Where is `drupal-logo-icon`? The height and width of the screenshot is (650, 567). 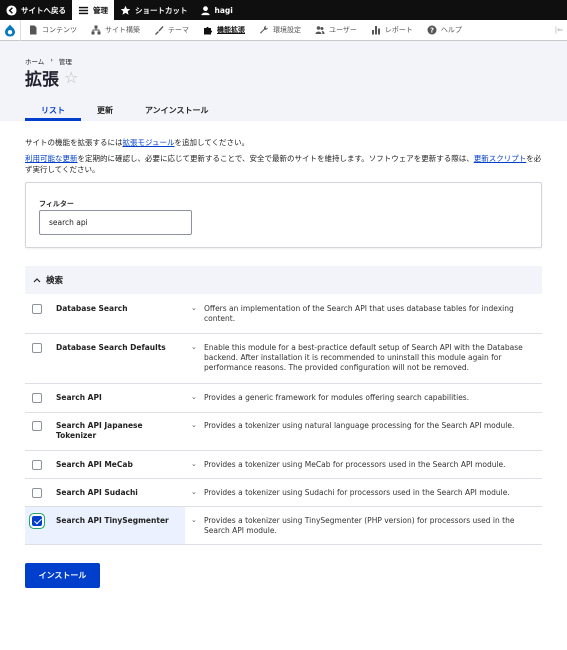 drupal-logo-icon is located at coordinates (10, 30).